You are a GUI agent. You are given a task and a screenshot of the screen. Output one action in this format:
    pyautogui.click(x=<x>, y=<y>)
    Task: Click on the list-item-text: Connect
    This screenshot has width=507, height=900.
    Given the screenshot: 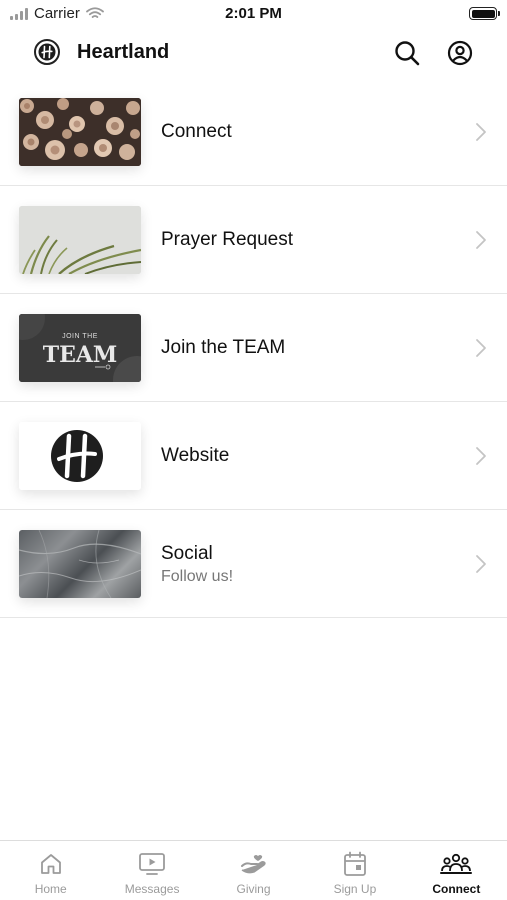 What is the action you would take?
    pyautogui.click(x=196, y=132)
    